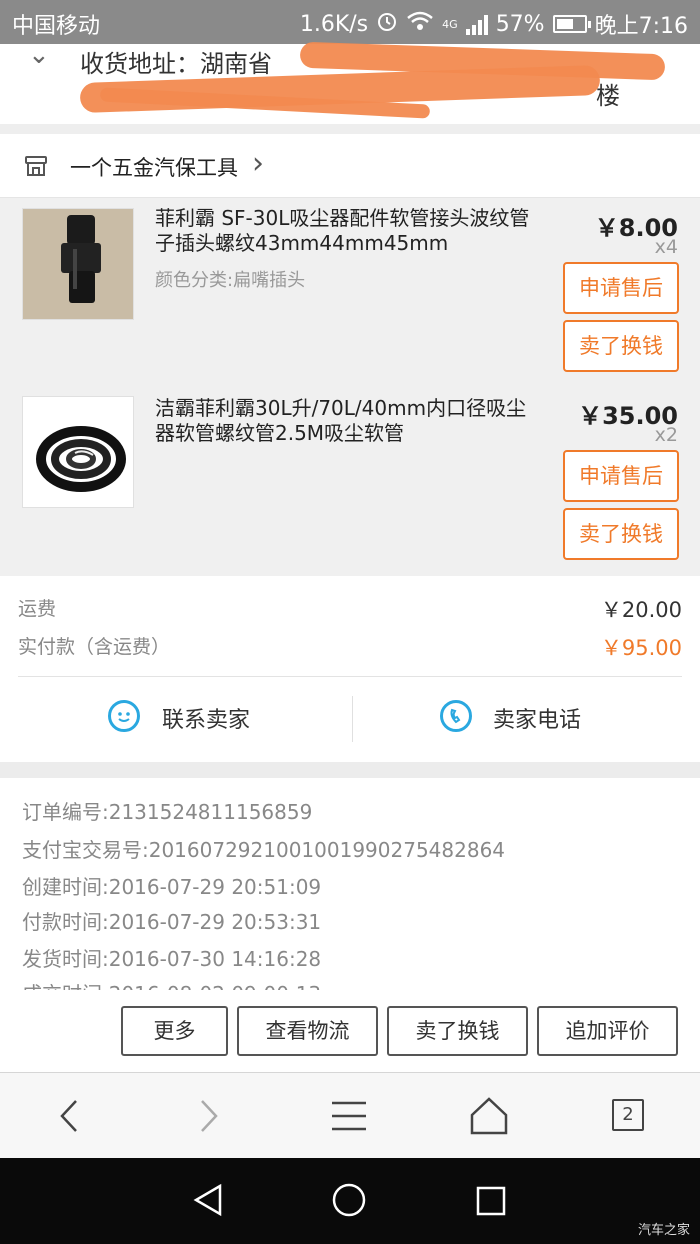  What do you see at coordinates (491, 1203) in the screenshot?
I see `nav-recents-icon` at bounding box center [491, 1203].